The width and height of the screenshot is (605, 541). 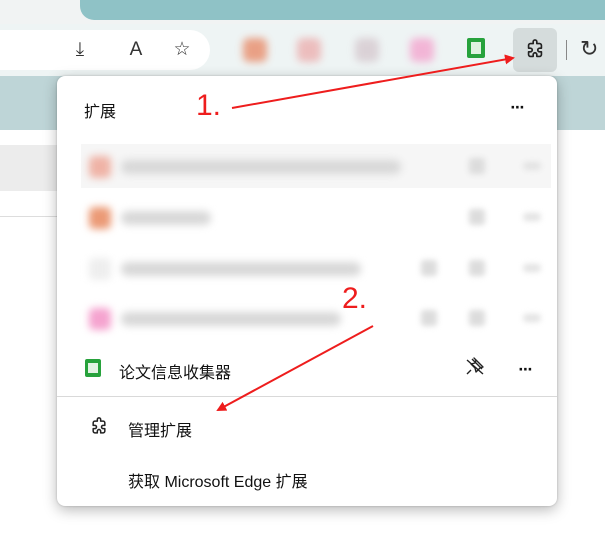 I want to click on arrow-to-extensions-button, so click(x=373, y=81).